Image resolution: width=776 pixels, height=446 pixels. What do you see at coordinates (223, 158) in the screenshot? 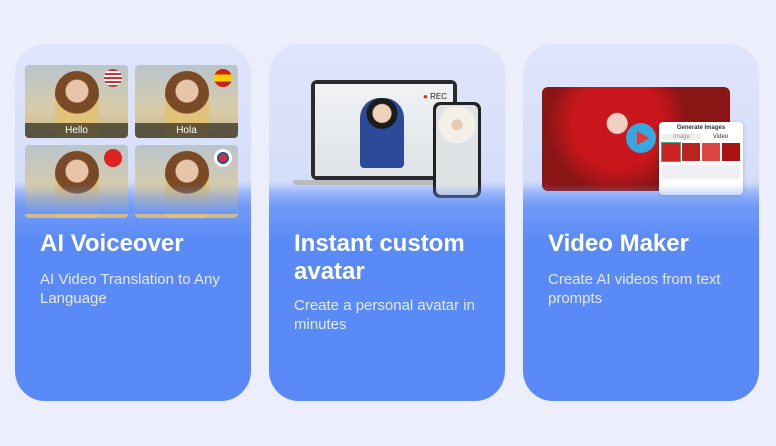
I see `korea-flag-icon` at bounding box center [223, 158].